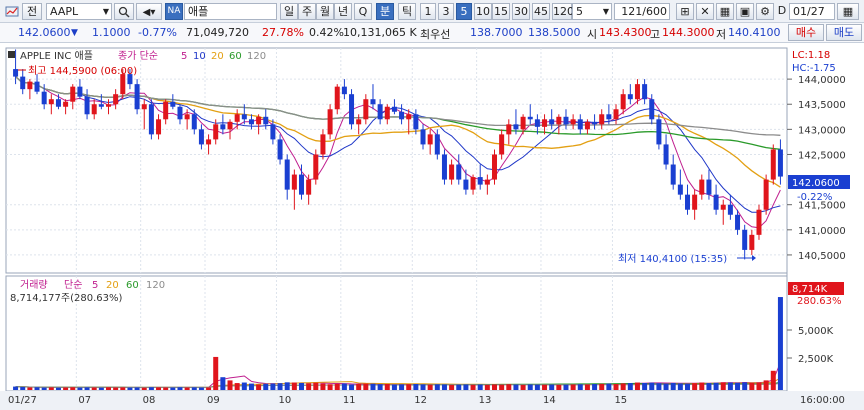  I want to click on vol-ma-period-60: 60, so click(132, 285).